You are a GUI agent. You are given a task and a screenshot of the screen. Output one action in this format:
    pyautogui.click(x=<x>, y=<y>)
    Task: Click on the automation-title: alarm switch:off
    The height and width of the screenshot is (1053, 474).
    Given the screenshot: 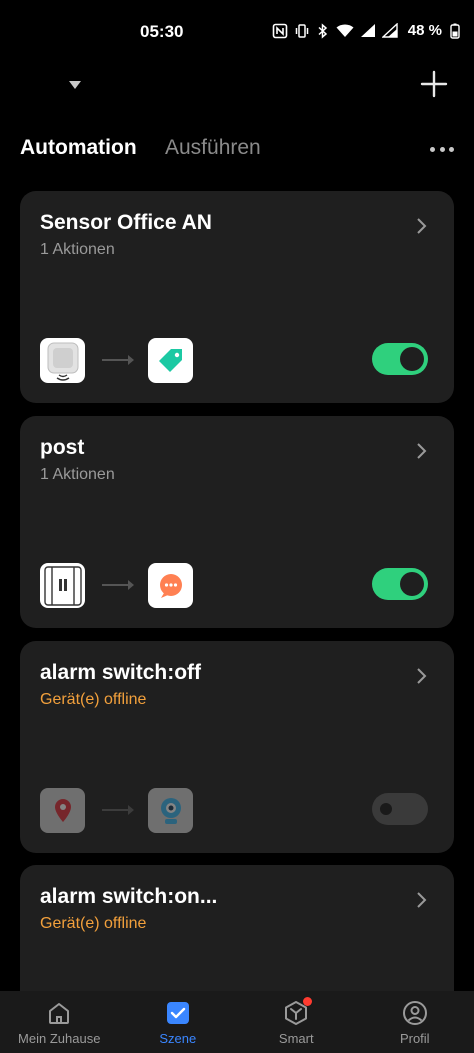 What is the action you would take?
    pyautogui.click(x=121, y=672)
    